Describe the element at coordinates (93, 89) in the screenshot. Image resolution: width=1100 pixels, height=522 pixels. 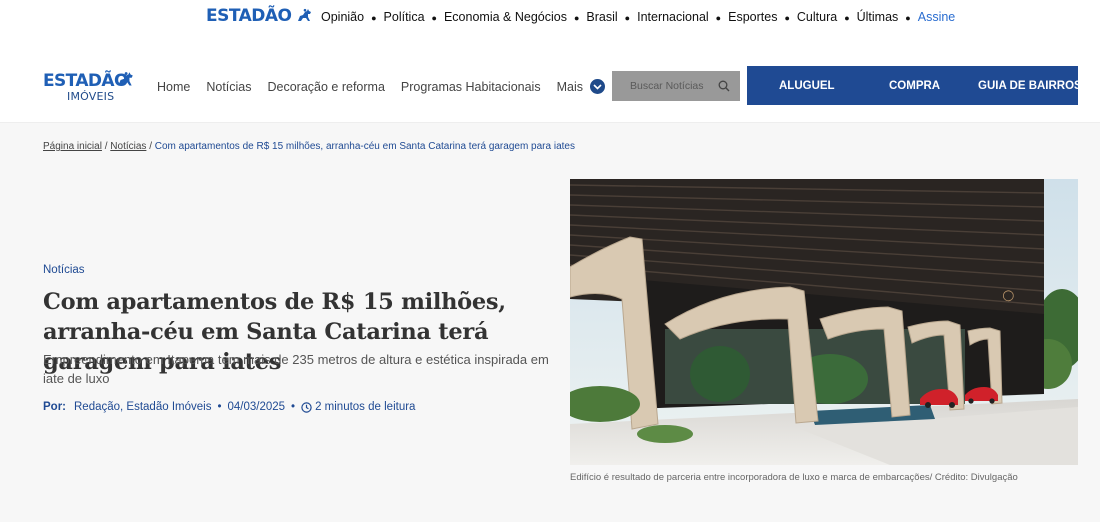
I see `estadao-imoveis-logo: ESTADÃO IMÓVEIS` at that location.